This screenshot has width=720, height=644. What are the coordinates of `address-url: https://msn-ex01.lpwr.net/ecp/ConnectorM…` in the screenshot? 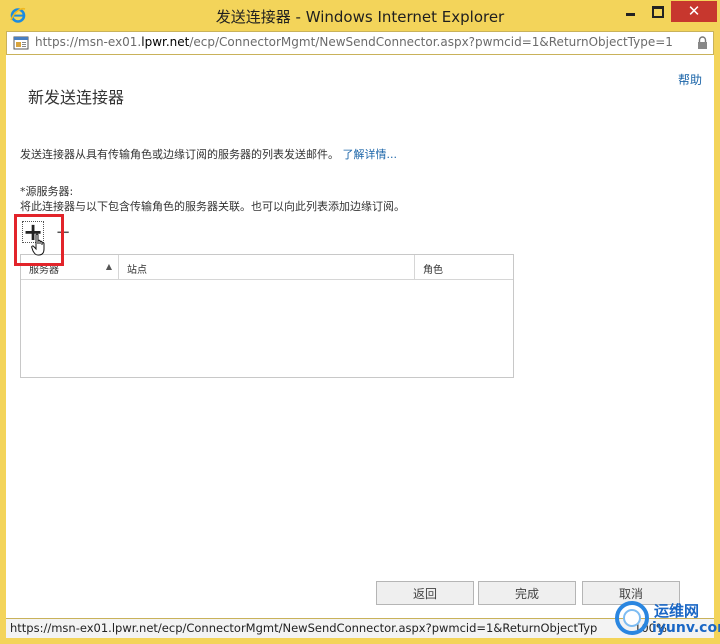 It's located at (354, 42).